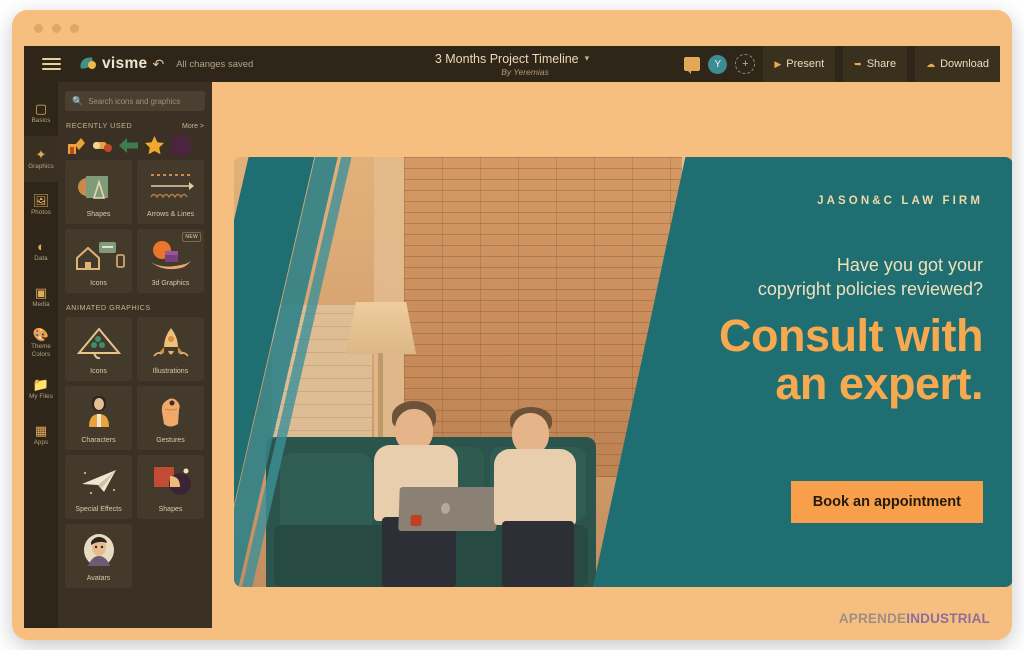  I want to click on tile-label: Characters, so click(98, 440).